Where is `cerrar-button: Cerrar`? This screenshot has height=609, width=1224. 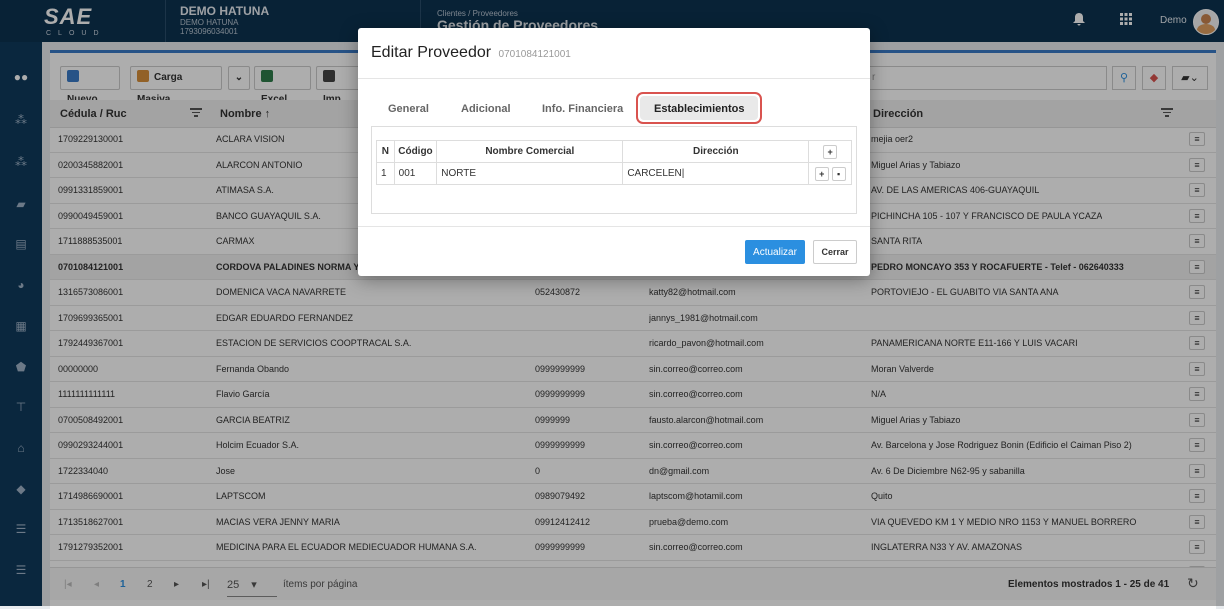 cerrar-button: Cerrar is located at coordinates (835, 252).